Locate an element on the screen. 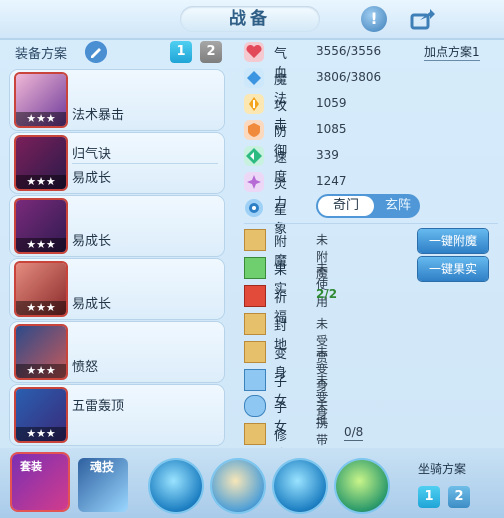  boots-icon: ★★★ is located at coordinates (41, 415).